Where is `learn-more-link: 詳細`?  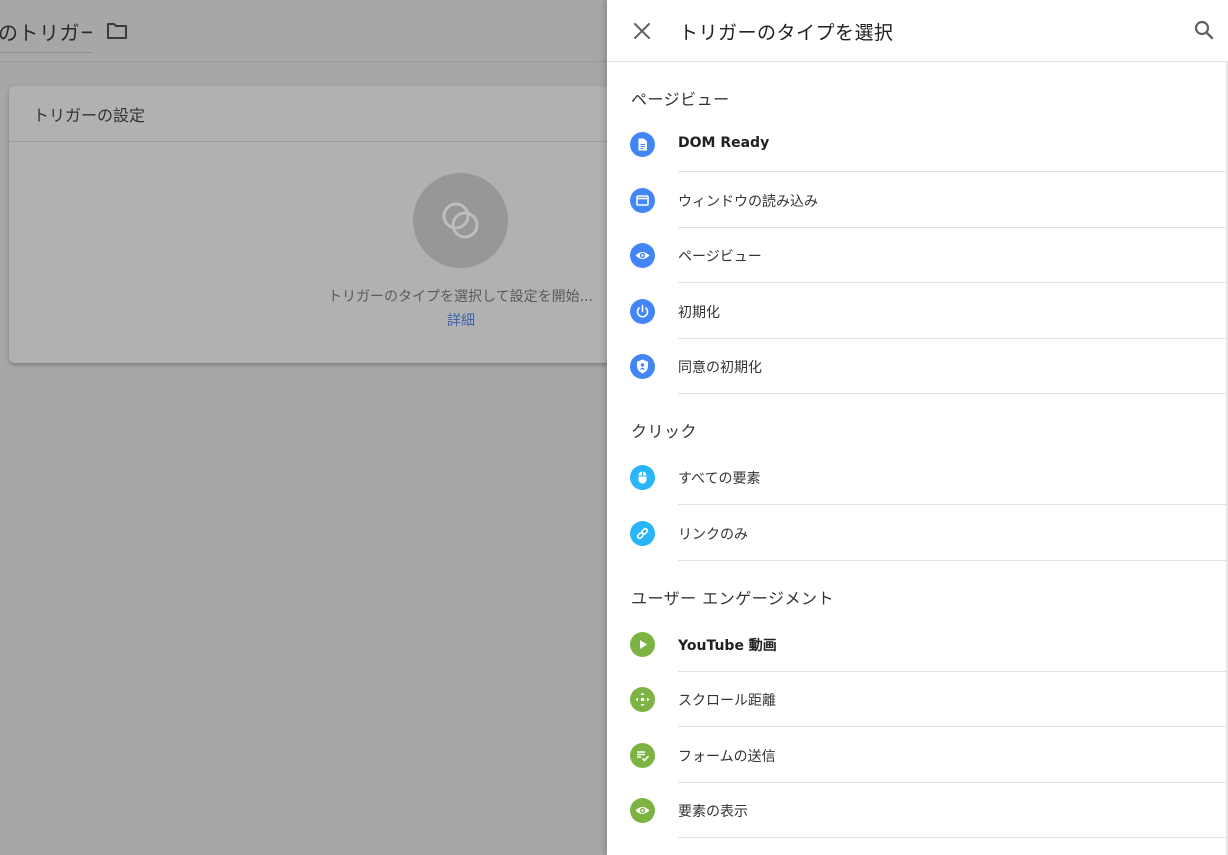 learn-more-link: 詳細 is located at coordinates (461, 320).